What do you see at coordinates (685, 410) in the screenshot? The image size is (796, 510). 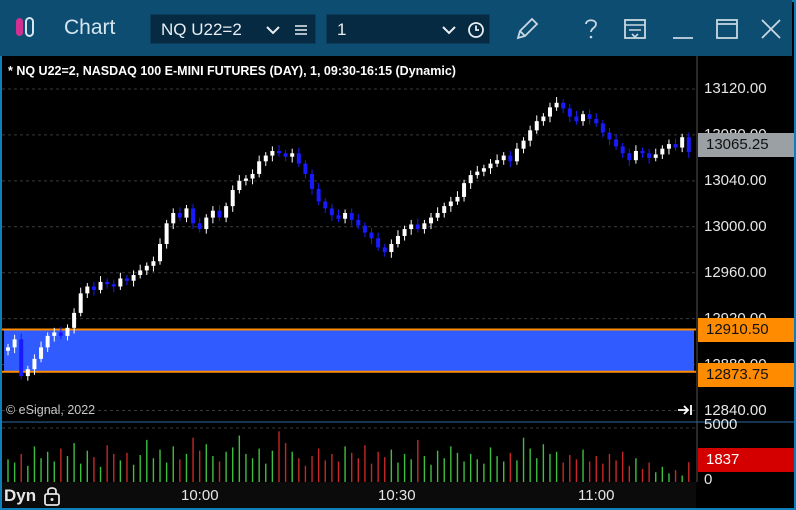 I see `scroll-to-end-icon` at bounding box center [685, 410].